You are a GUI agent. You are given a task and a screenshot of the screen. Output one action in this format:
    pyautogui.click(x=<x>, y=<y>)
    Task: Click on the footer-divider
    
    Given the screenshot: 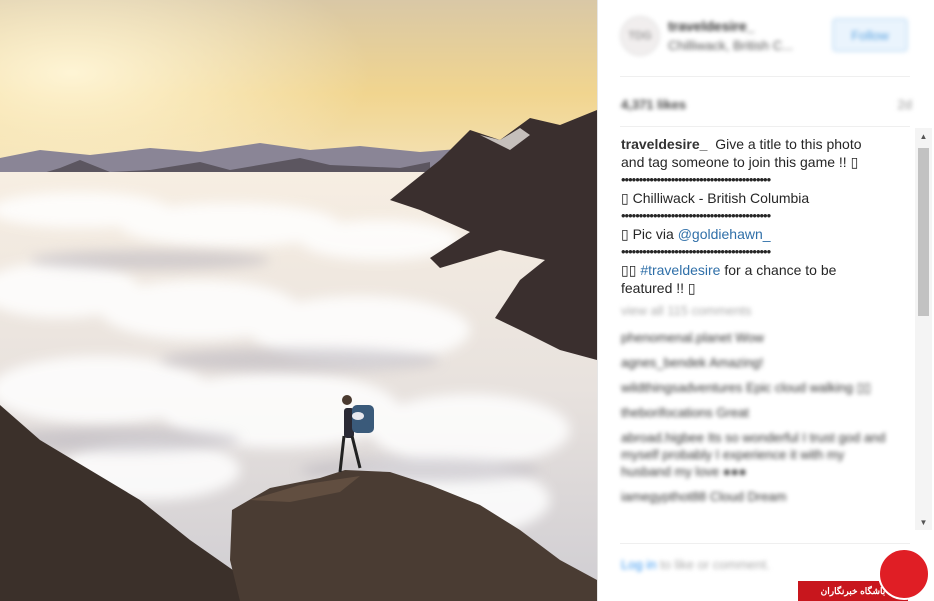 What is the action you would take?
    pyautogui.click(x=765, y=543)
    